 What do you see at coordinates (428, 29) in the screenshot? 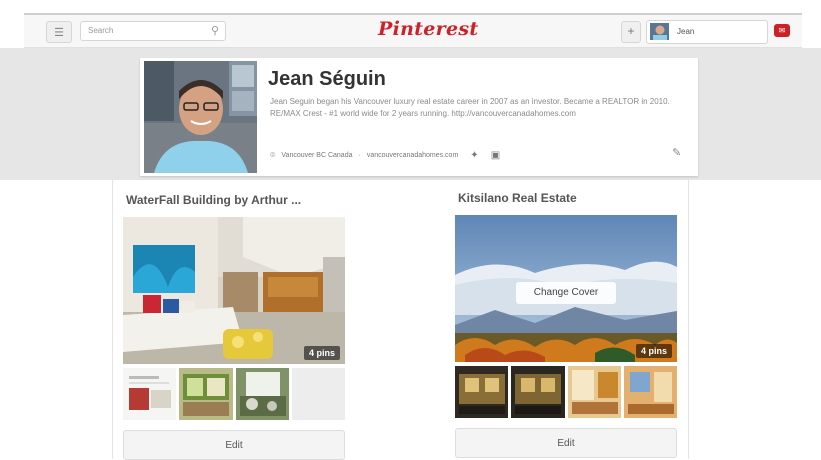
I see `pinterest-logo: Pinterest` at bounding box center [428, 29].